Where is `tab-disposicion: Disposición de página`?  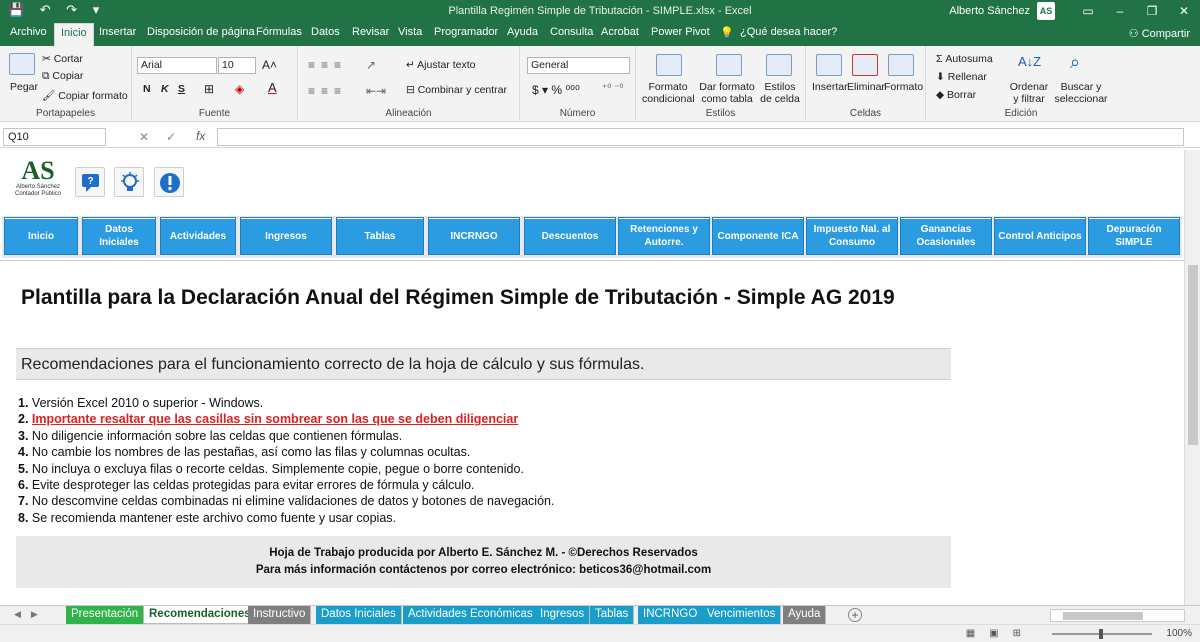
tab-disposicion: Disposición de página is located at coordinates (201, 32).